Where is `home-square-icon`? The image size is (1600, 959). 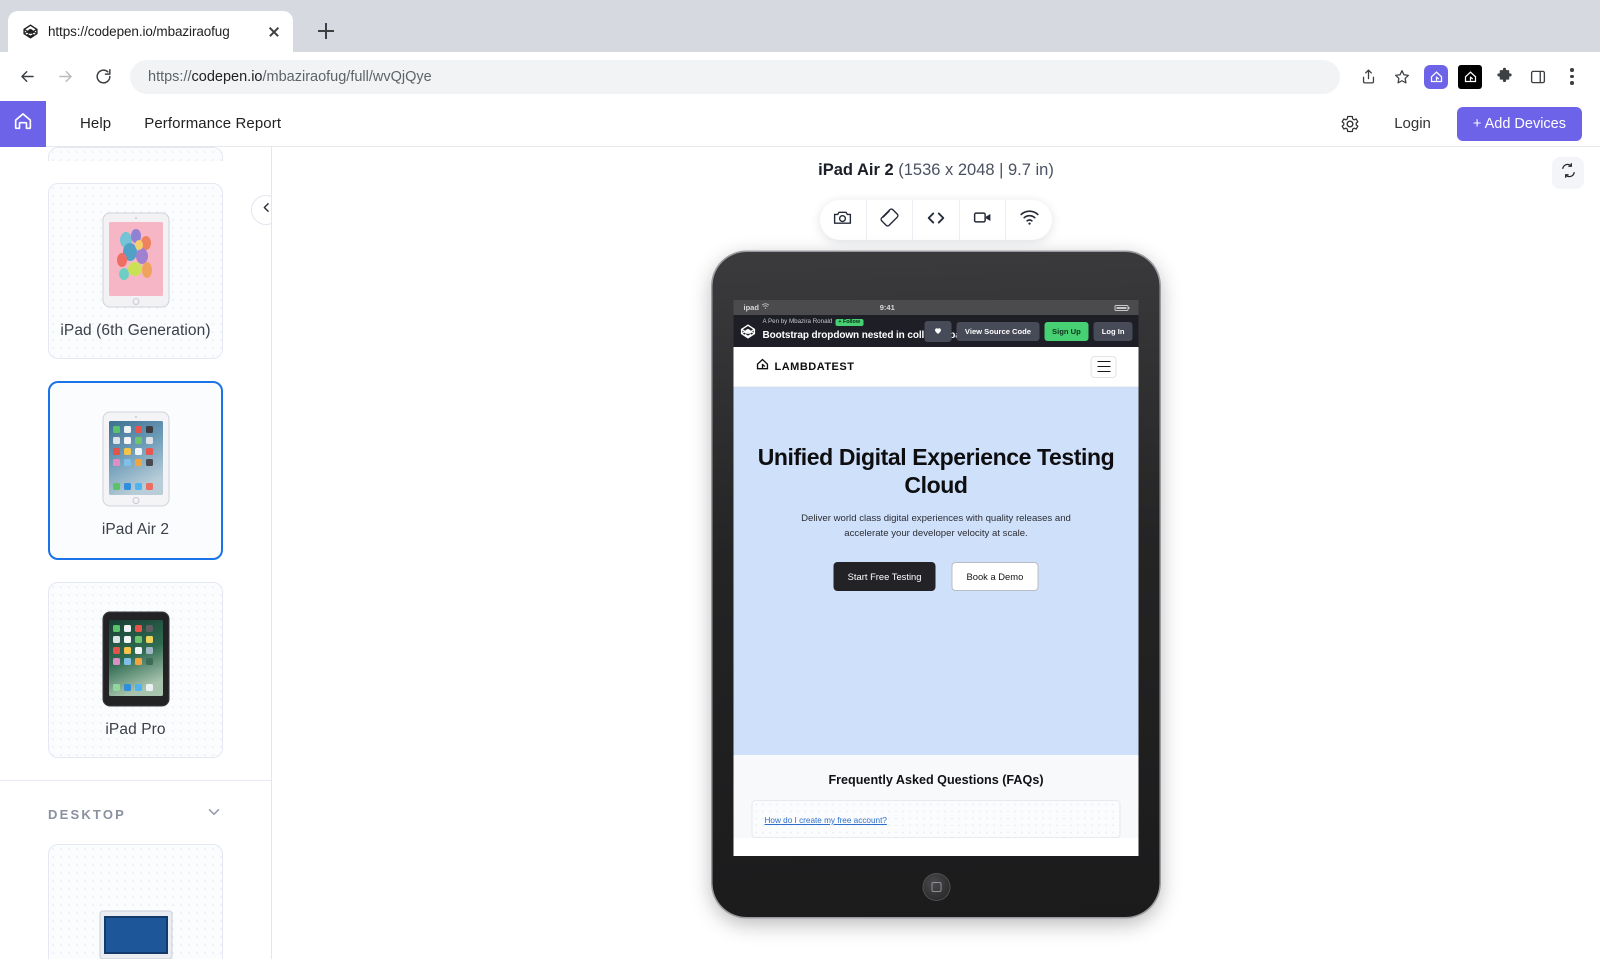
home-square-icon is located at coordinates (936, 887).